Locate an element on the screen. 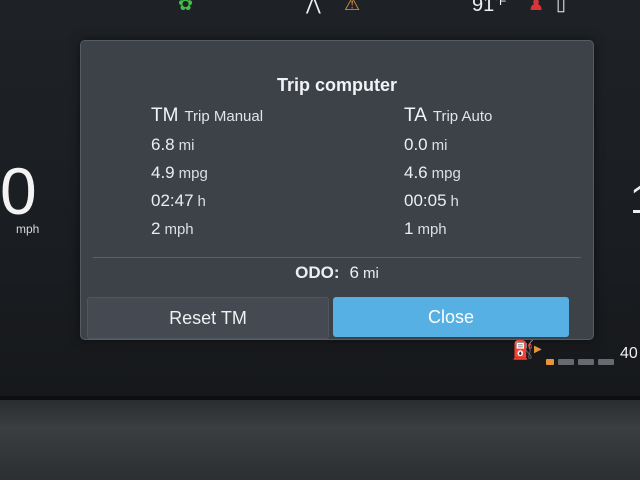 The width and height of the screenshot is (640, 480). trip-manual-column: TM Trip Manual 6.8 mi 4.9 mpg 02:47 h 2 mph is located at coordinates (207, 174).